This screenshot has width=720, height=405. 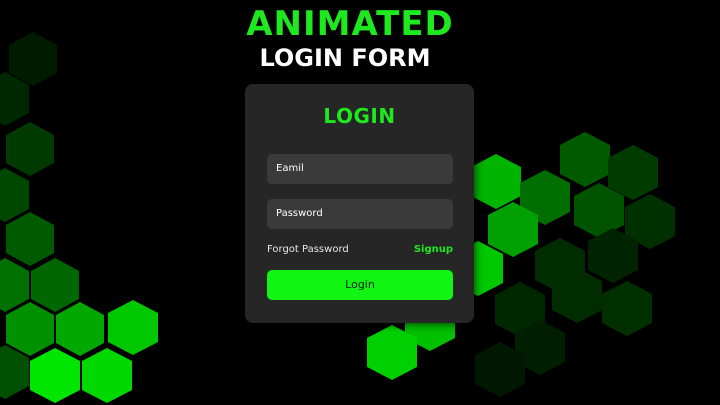 I want to click on email-field: Eamil, so click(x=360, y=169).